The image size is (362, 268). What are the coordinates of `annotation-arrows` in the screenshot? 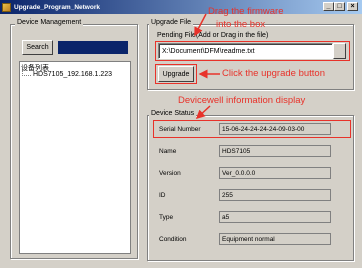 It's located at (207, 66).